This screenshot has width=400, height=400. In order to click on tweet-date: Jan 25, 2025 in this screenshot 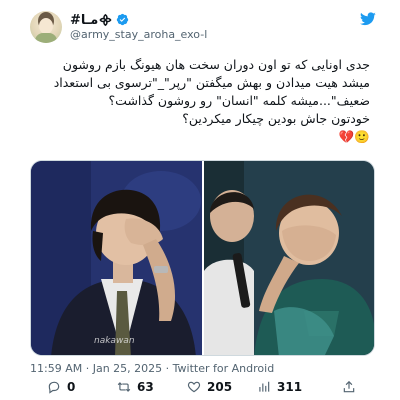, I will do `click(127, 368)`.